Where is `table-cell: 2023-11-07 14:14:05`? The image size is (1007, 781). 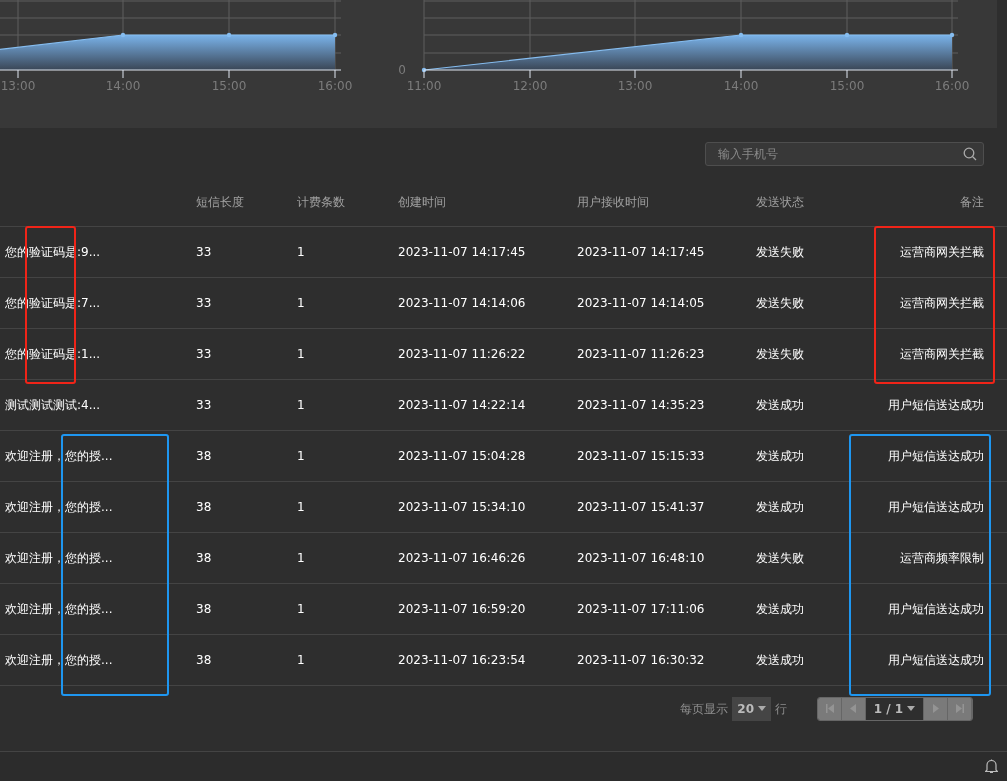 table-cell: 2023-11-07 14:14:05 is located at coordinates (641, 303).